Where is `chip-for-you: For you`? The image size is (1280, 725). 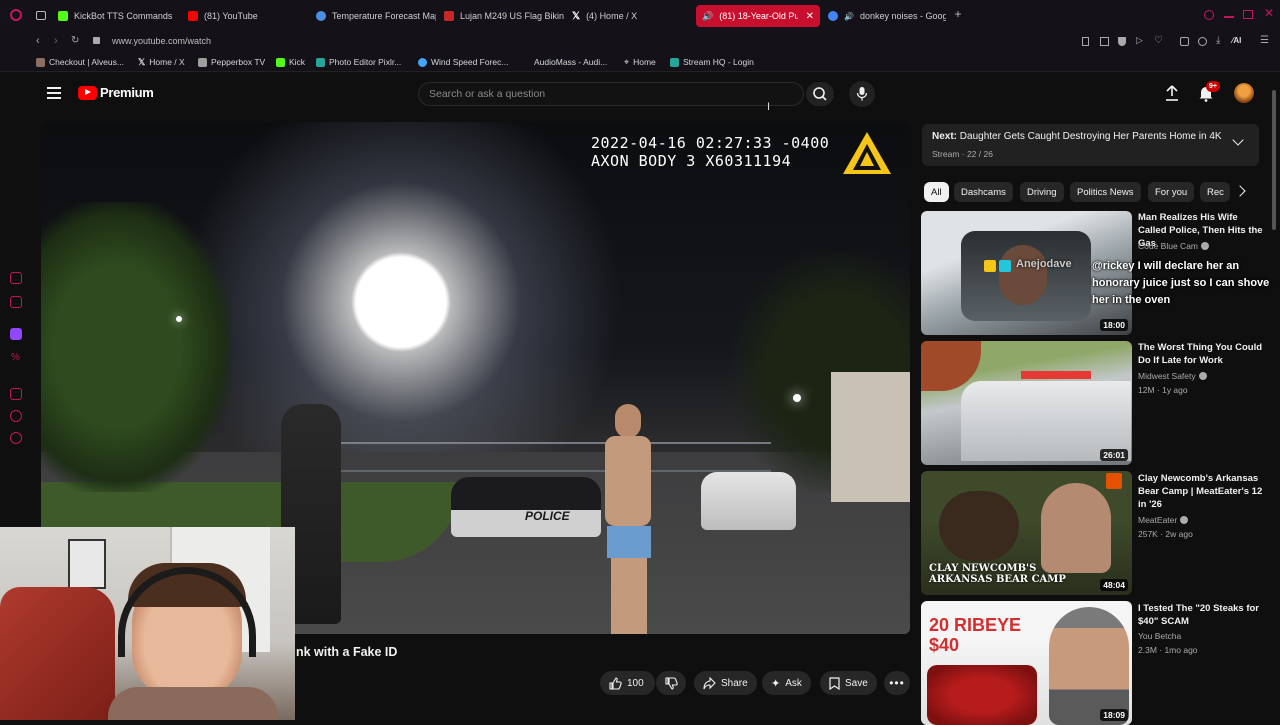 chip-for-you: For you is located at coordinates (1171, 192).